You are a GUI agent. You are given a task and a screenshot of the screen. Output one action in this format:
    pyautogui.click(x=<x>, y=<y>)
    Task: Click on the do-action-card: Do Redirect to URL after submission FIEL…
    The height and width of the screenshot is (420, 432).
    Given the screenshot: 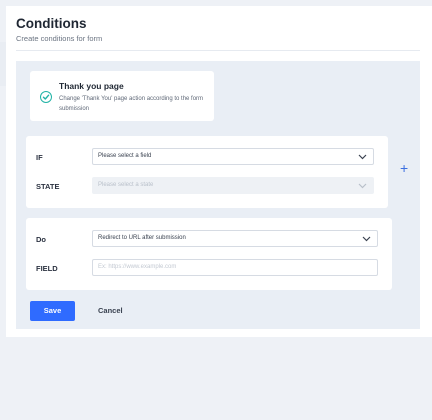 What is the action you would take?
    pyautogui.click(x=209, y=254)
    